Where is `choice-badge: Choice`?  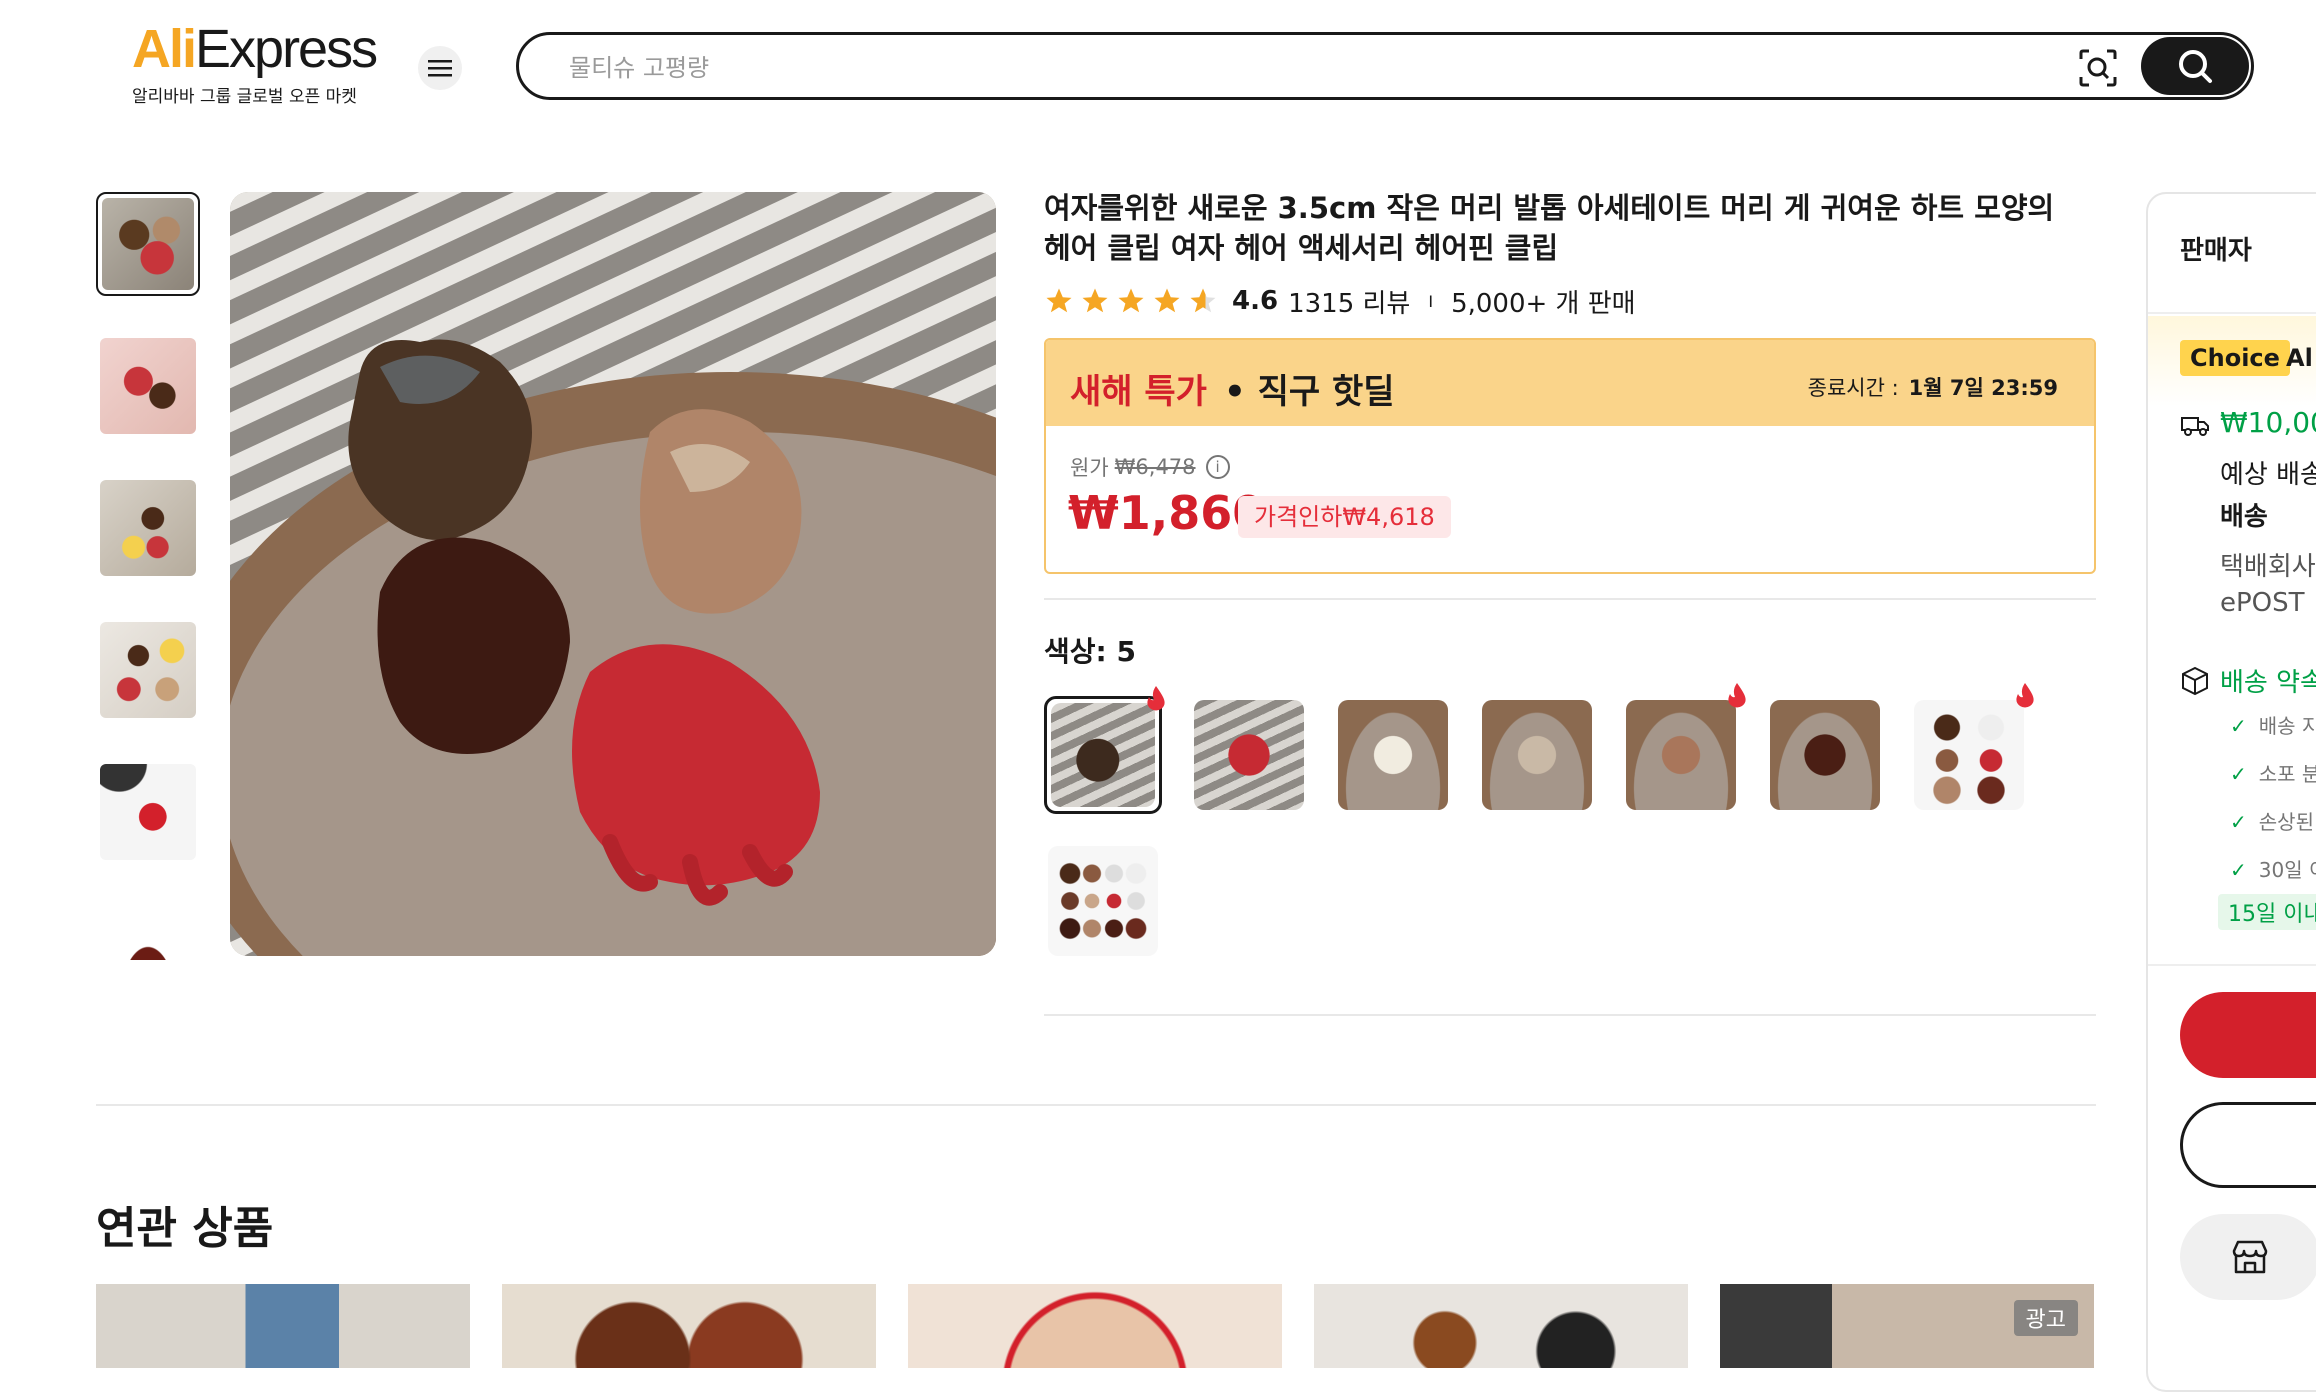
choice-badge: Choice is located at coordinates (2235, 358).